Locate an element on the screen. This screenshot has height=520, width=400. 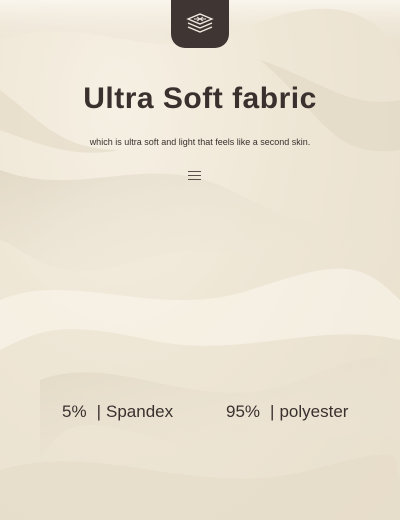
menu-icon is located at coordinates (194, 176).